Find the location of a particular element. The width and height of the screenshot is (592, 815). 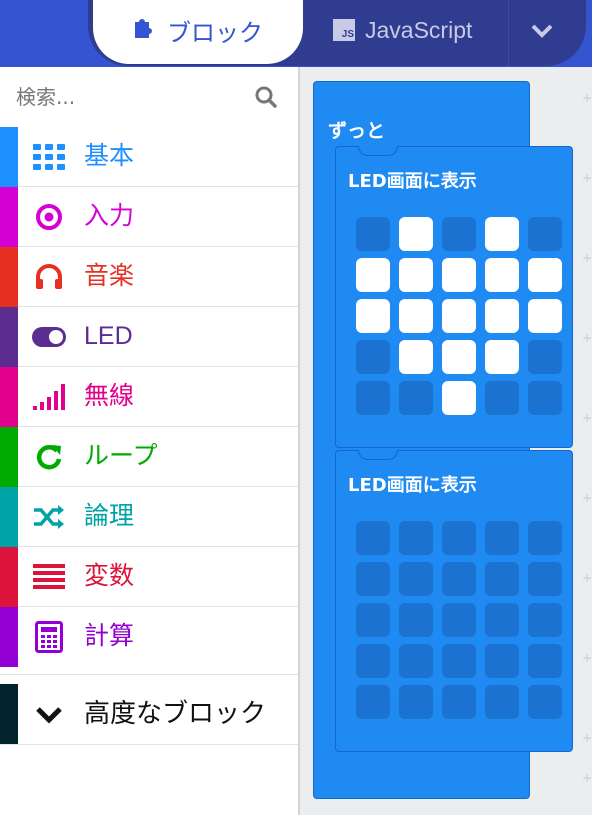

category-basic: 基本 is located at coordinates (149, 157).